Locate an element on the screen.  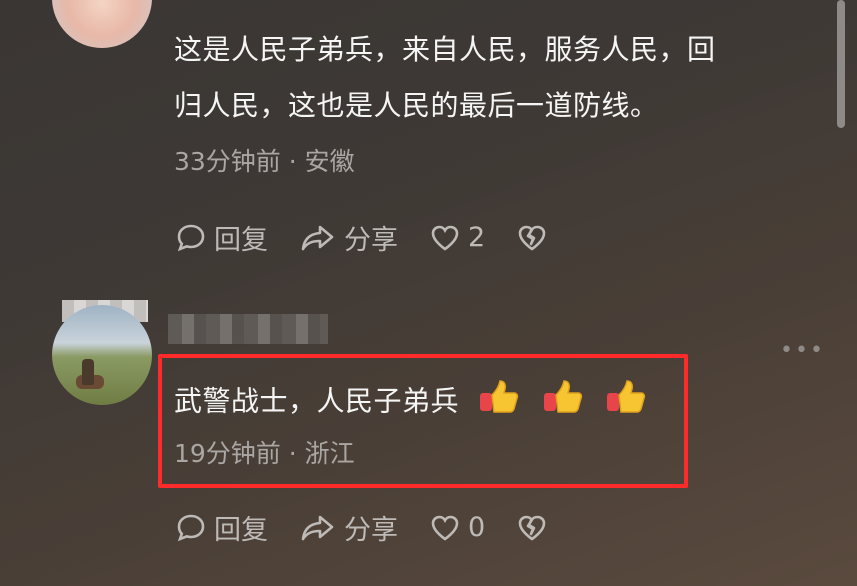
like-count: 0 is located at coordinates (477, 527).